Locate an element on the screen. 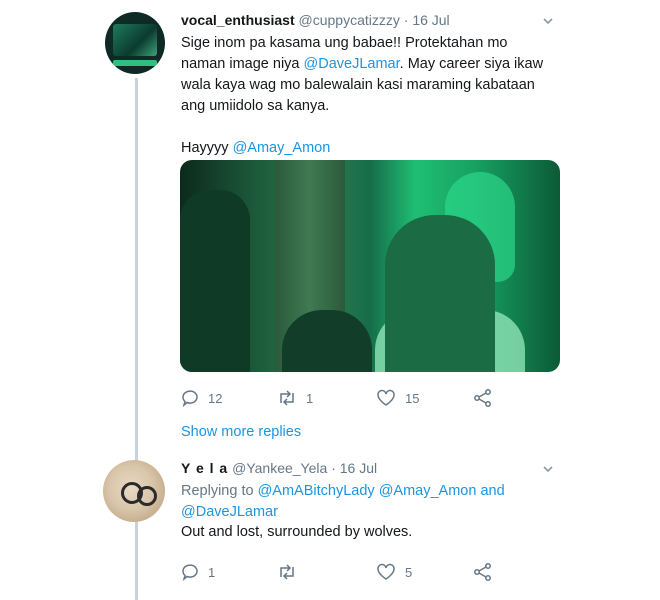 The image size is (660, 600). handle: @Yankee_Yela is located at coordinates (279, 468).